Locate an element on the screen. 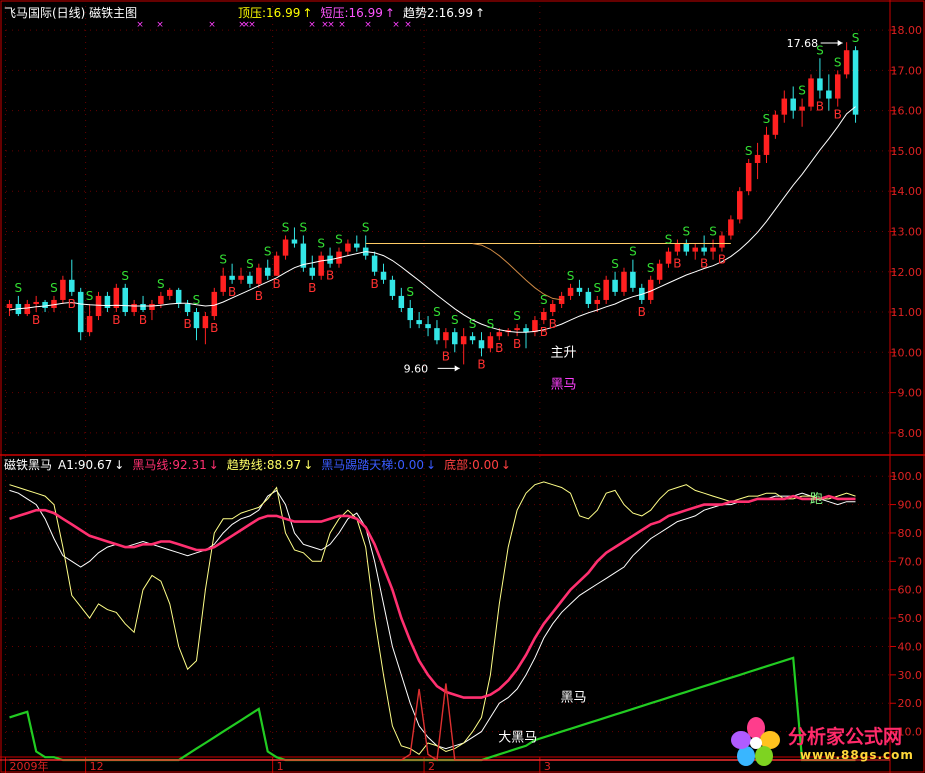 The height and width of the screenshot is (773, 925). y-tick-label: 17.00 is located at coordinates (907, 70).